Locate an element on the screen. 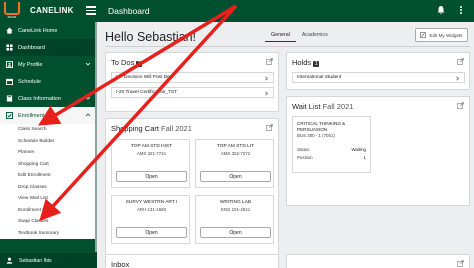  submenu-item-schedule-builder: Schedule Builder is located at coordinates (48, 142).